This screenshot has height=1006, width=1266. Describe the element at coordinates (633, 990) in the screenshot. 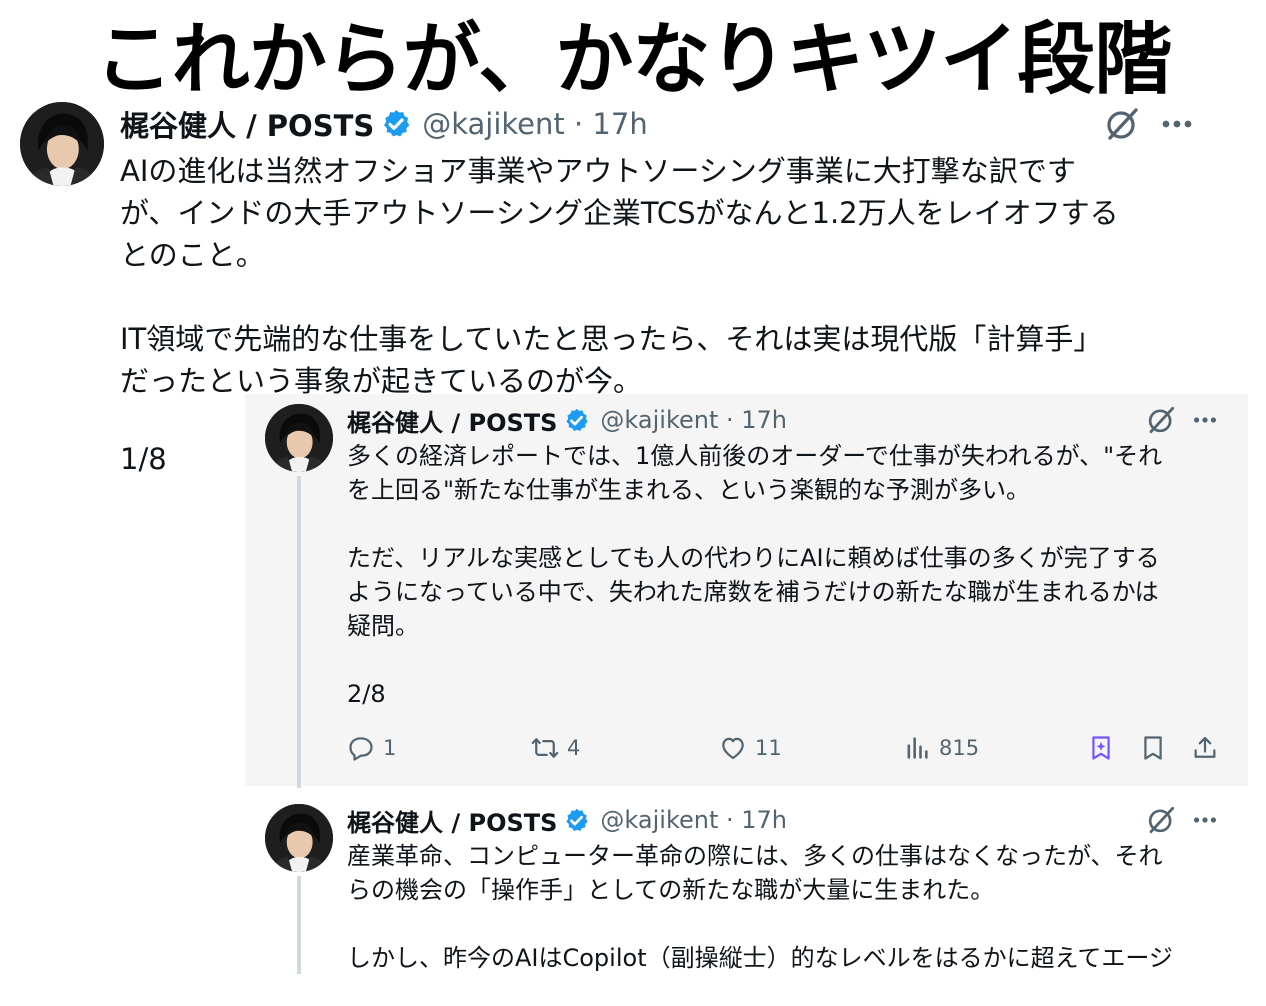

I see `cropped-edge` at that location.